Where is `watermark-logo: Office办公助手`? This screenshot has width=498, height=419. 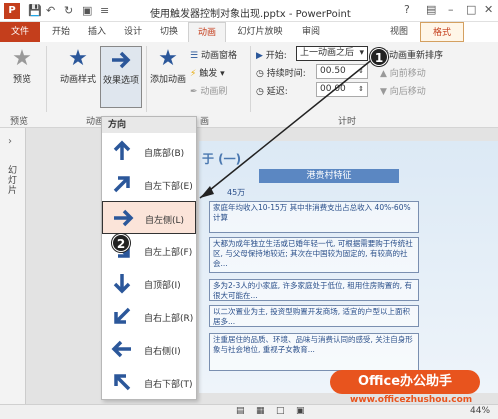 watermark-logo: Office办公助手 is located at coordinates (405, 382).